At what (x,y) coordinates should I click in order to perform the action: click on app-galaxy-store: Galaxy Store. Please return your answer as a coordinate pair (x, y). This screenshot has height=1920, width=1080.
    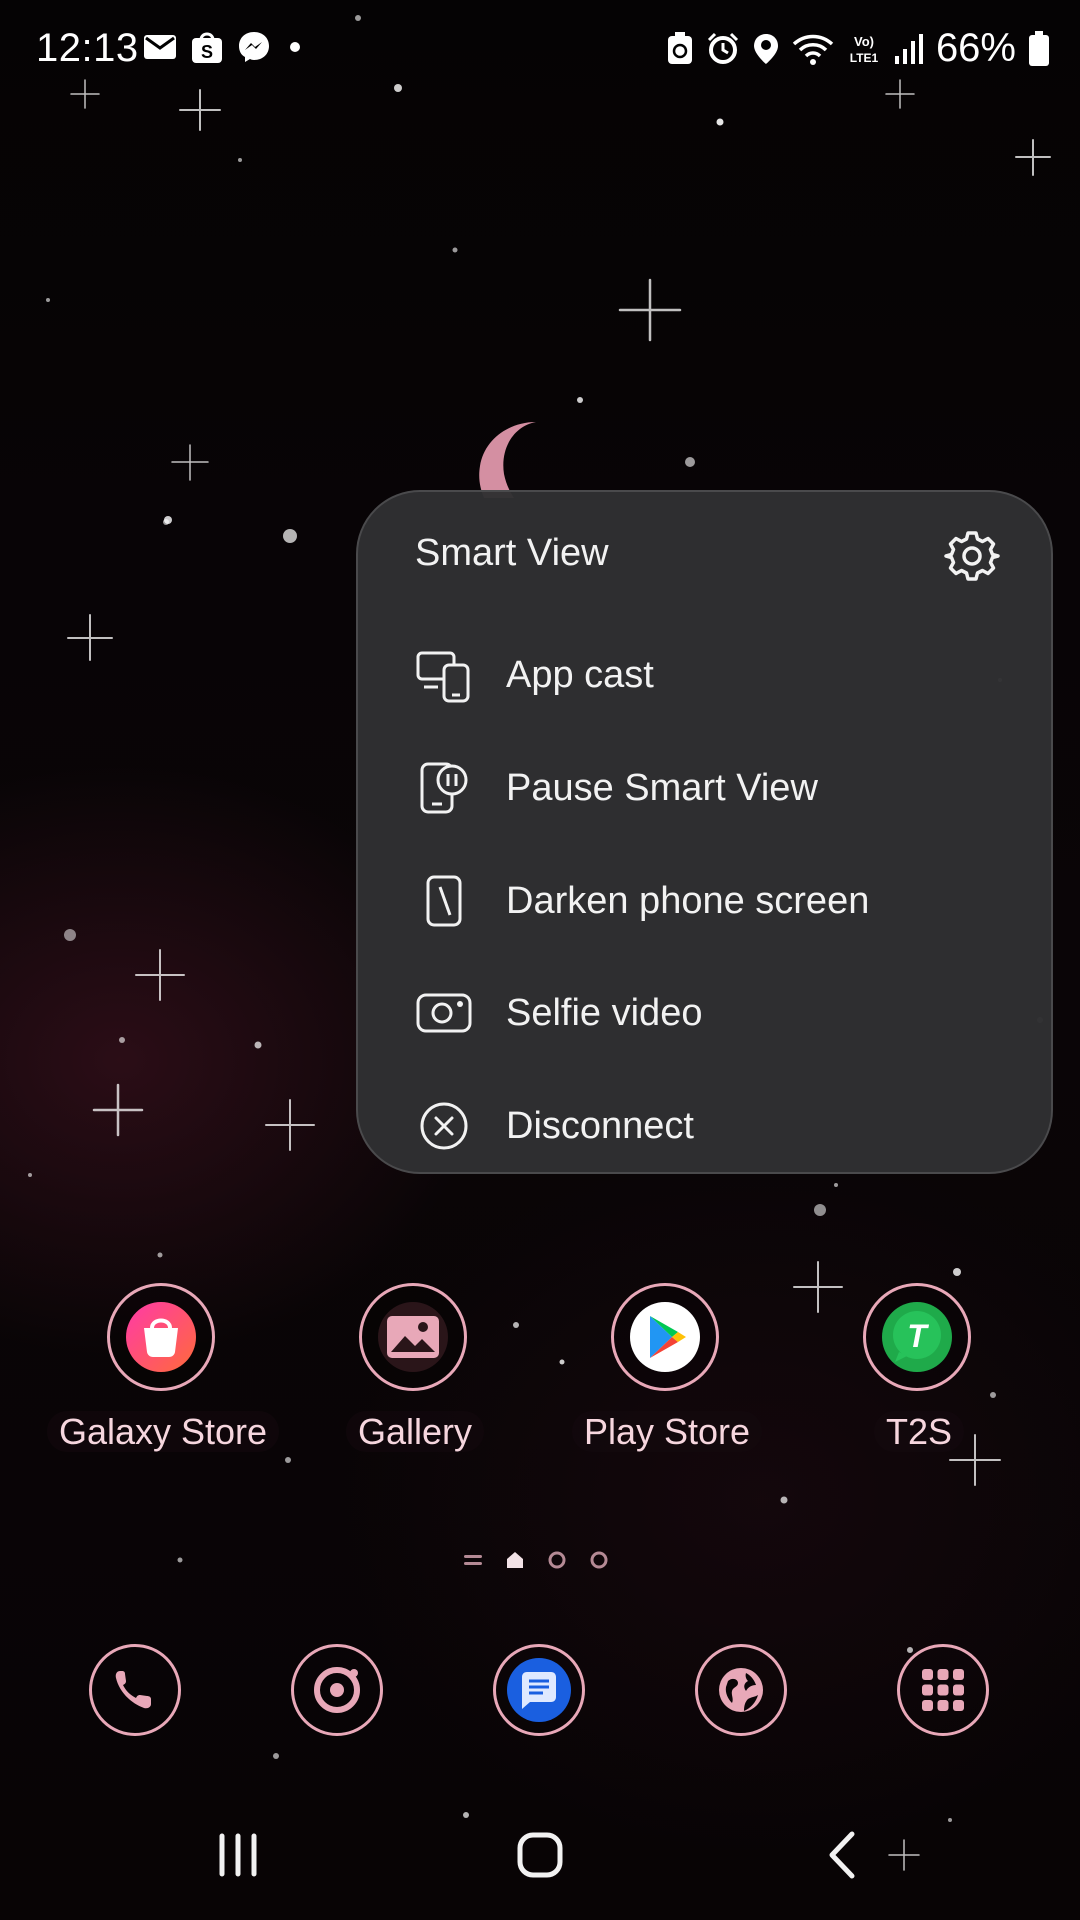
    Looking at the image, I should click on (163, 1373).